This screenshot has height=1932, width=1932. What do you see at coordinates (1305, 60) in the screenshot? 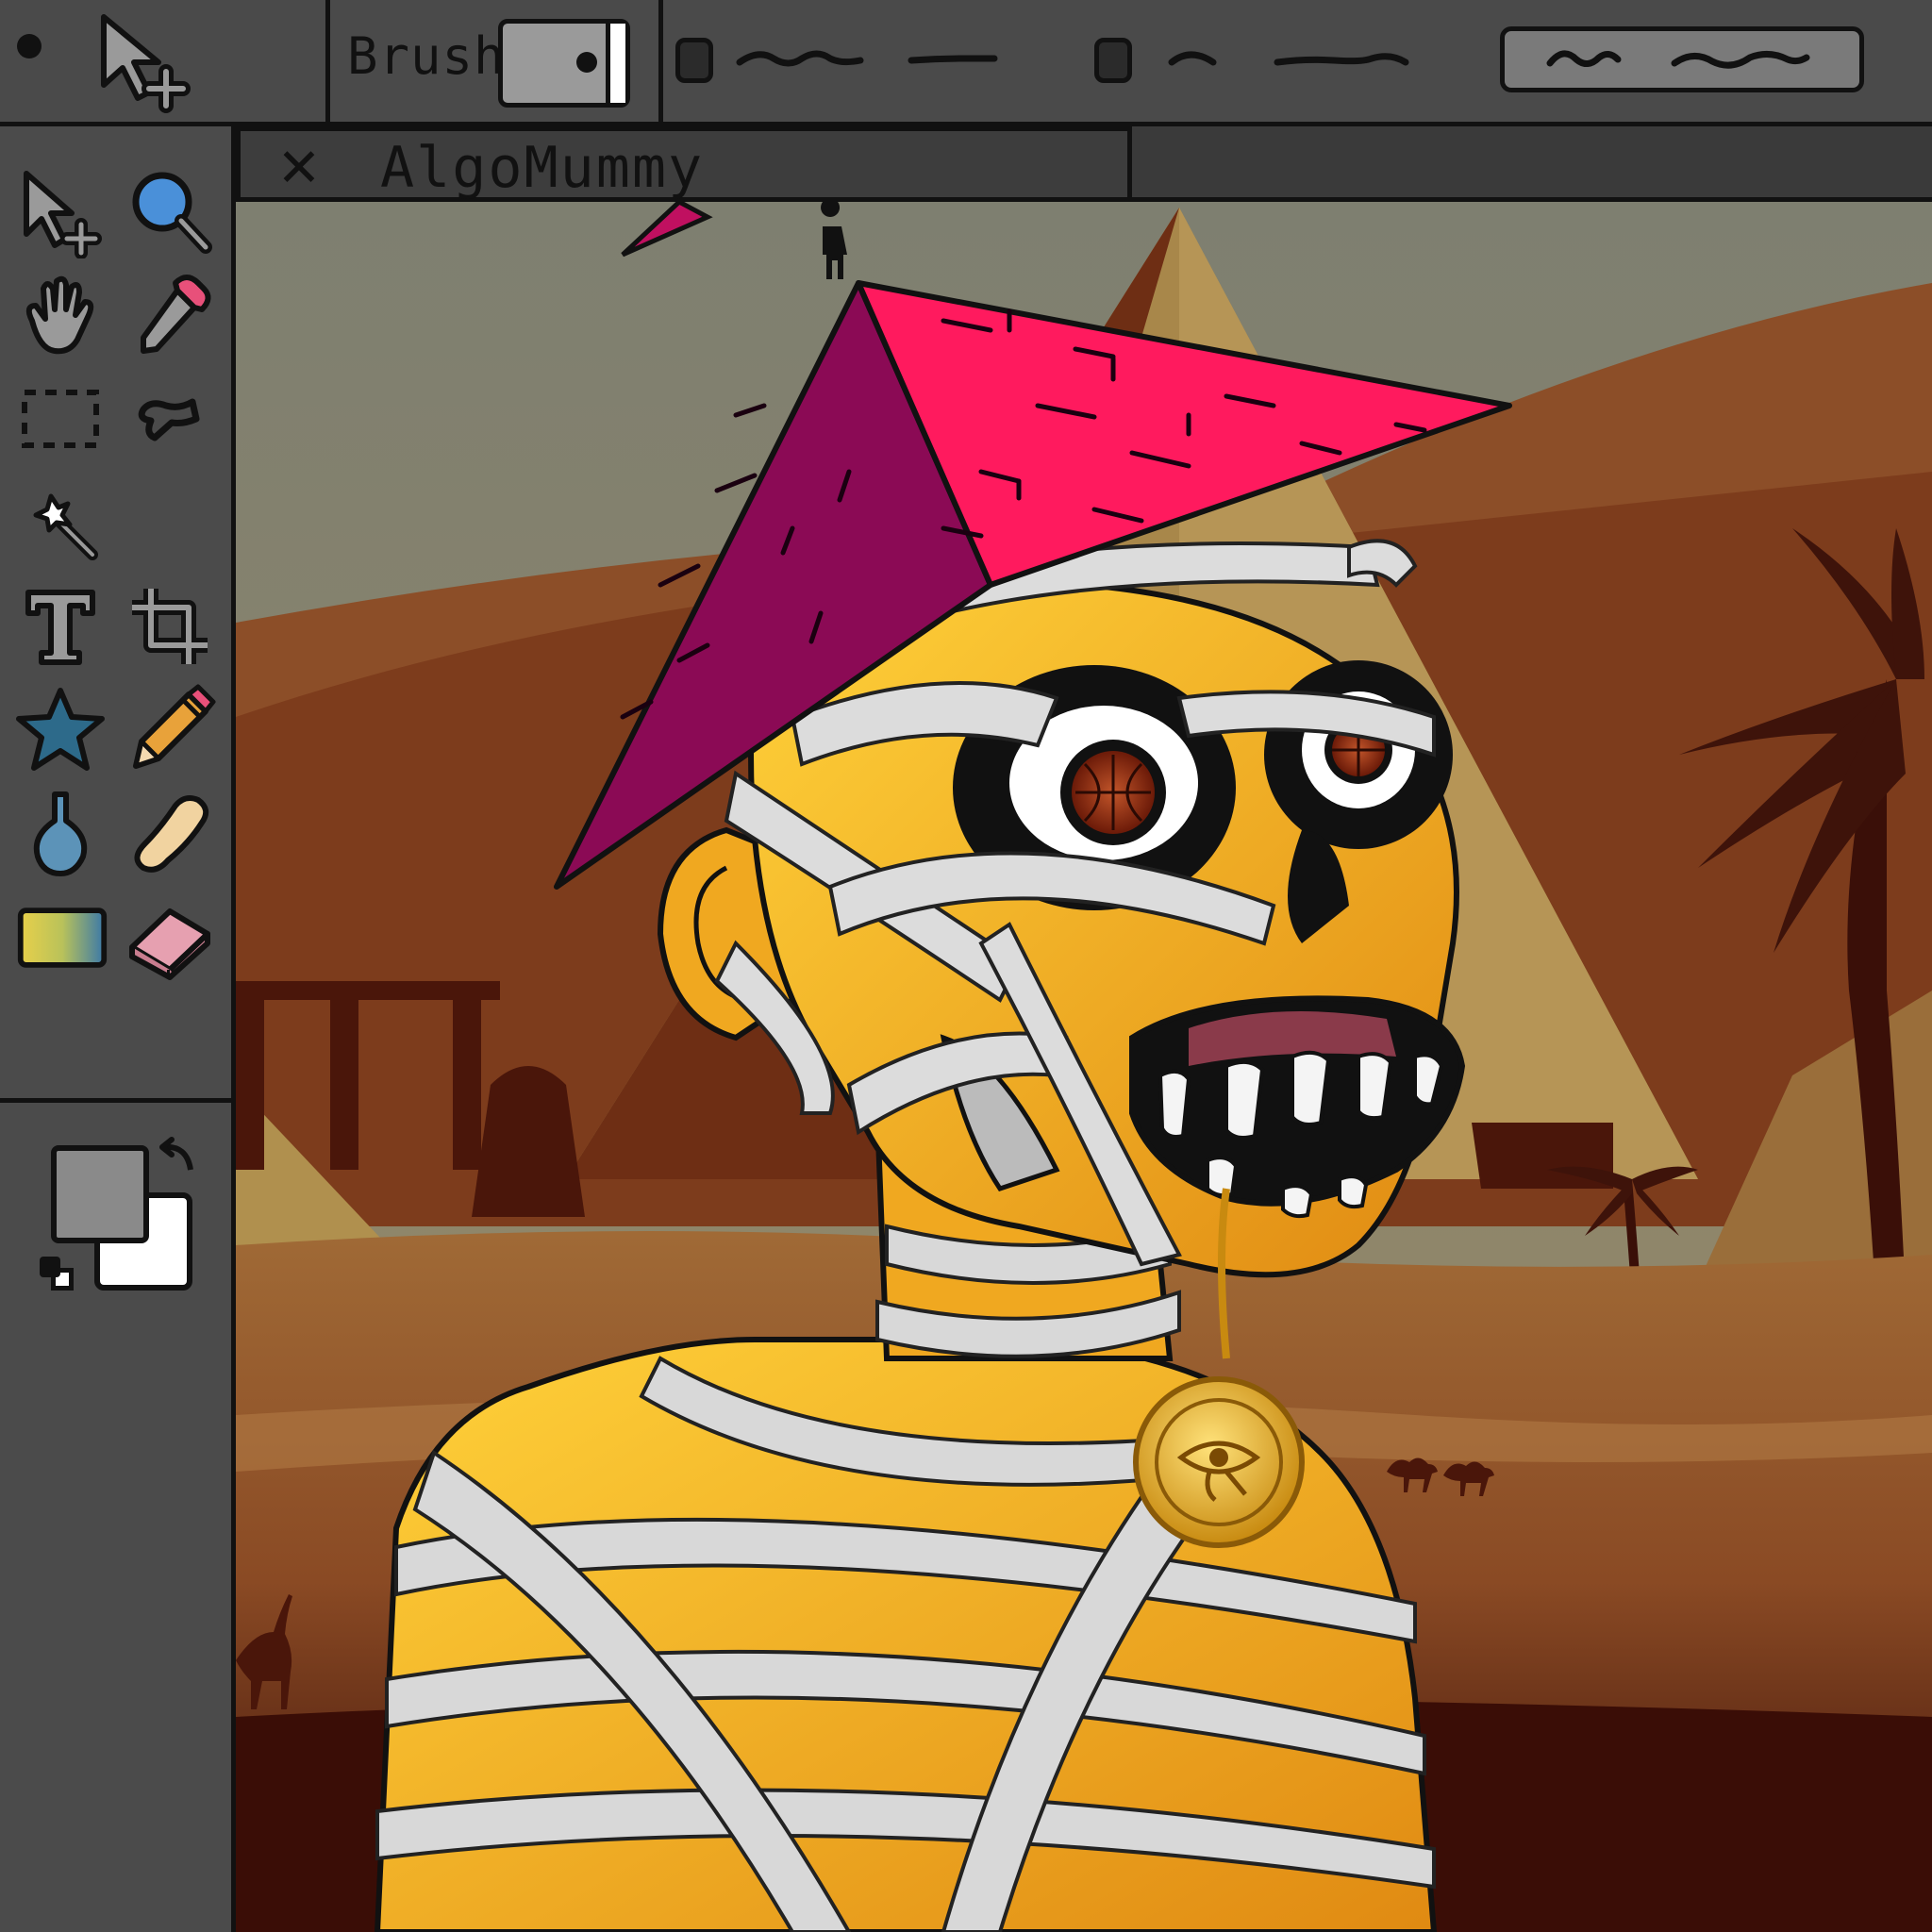
I see `brush-opacity-slider` at bounding box center [1305, 60].